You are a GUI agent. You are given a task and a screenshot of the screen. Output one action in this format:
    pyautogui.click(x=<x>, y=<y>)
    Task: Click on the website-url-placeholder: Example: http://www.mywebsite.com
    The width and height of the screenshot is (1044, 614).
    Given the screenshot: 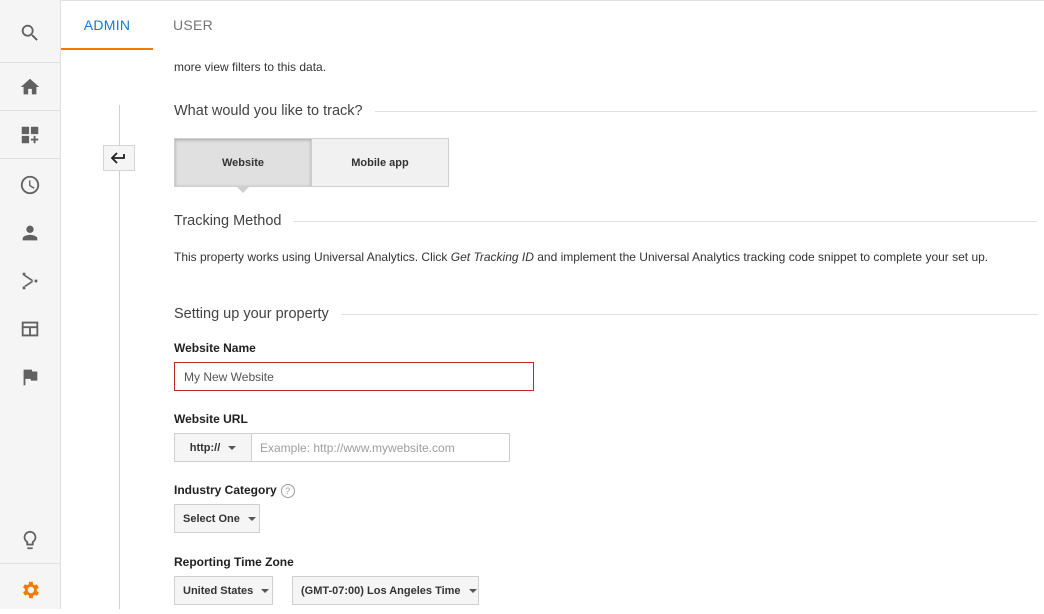 What is the action you would take?
    pyautogui.click(x=357, y=447)
    